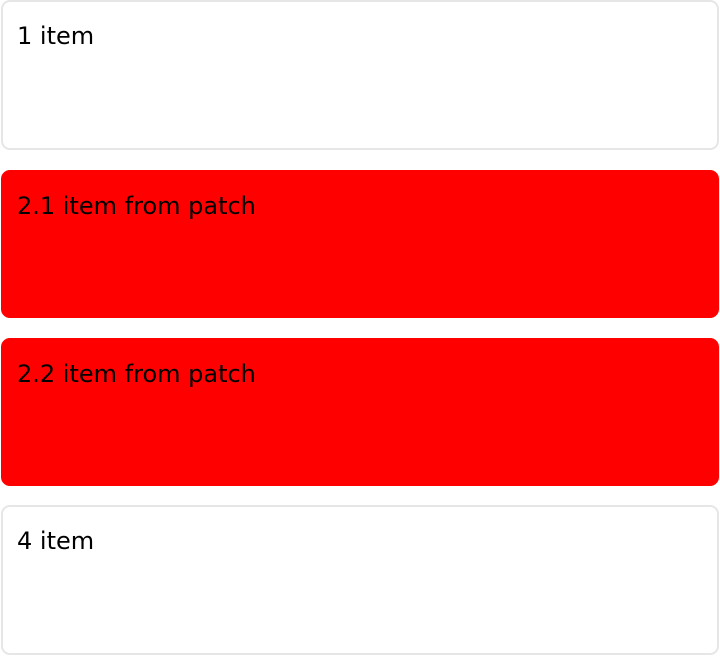 This screenshot has width=720, height=656. What do you see at coordinates (56, 36) in the screenshot?
I see `list-item-label: 1 item` at bounding box center [56, 36].